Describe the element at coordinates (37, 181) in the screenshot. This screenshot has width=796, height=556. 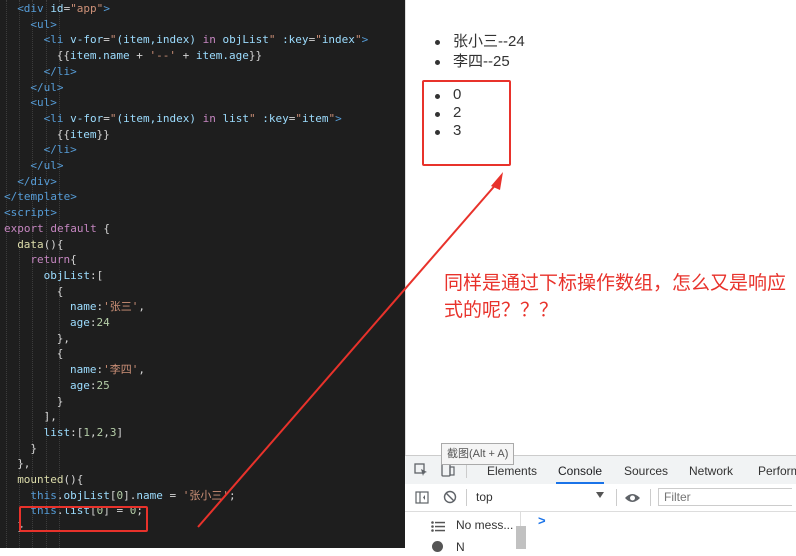
I see `code-line: </div>` at that location.